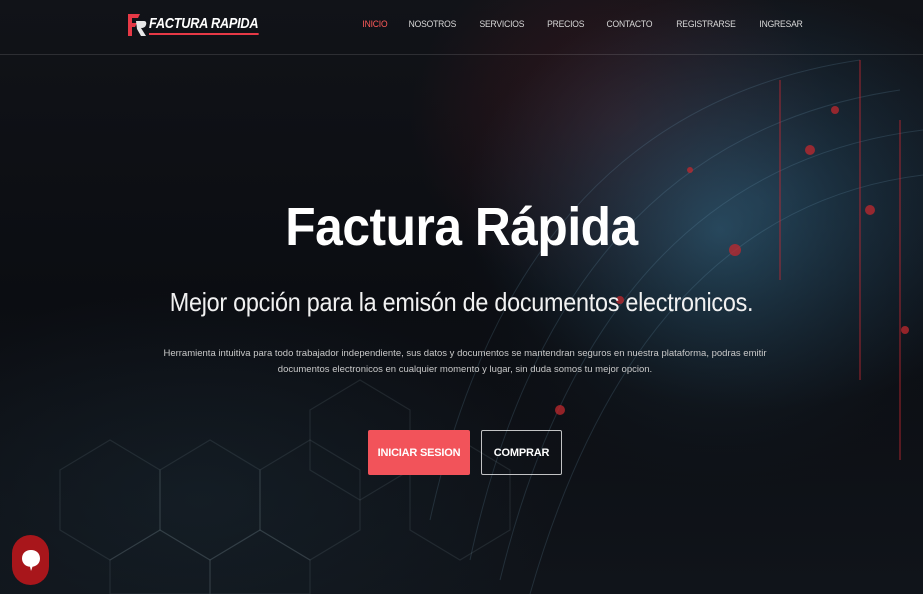 This screenshot has height=594, width=923. I want to click on nav-item-registrarse: REGISTRARSE, so click(705, 24).